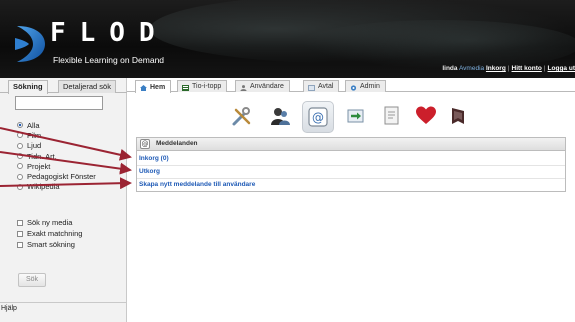 This screenshot has width=575, height=322. Describe the element at coordinates (353, 87) in the screenshot. I see `admin-icon` at that location.